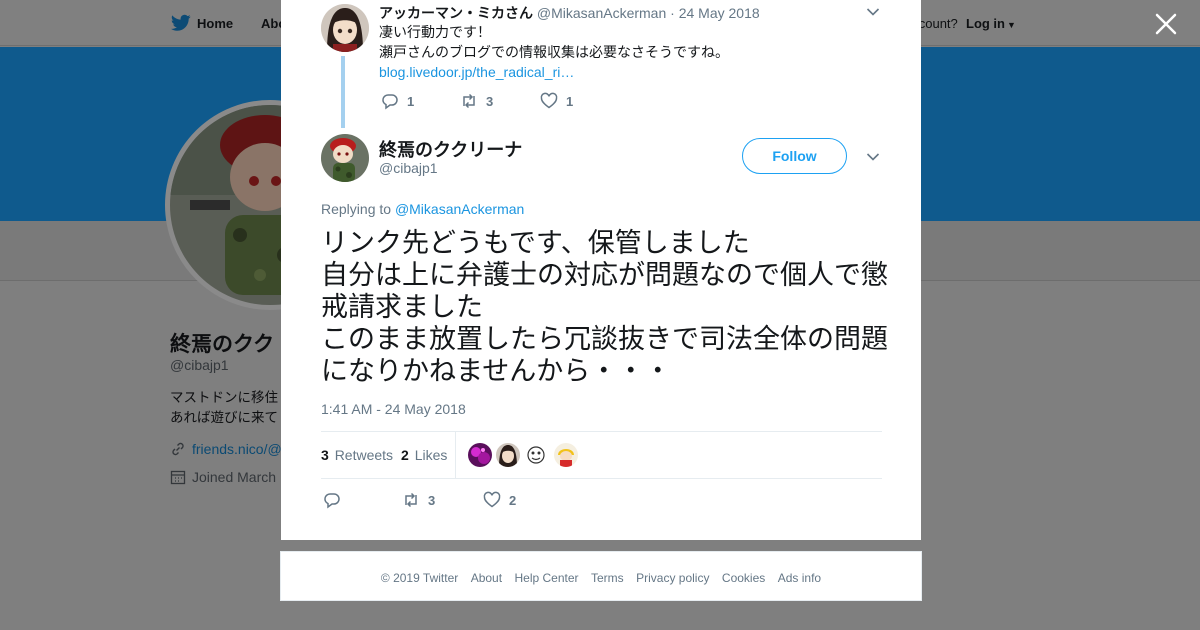  Describe the element at coordinates (1166, 24) in the screenshot. I see `close-icon` at that location.